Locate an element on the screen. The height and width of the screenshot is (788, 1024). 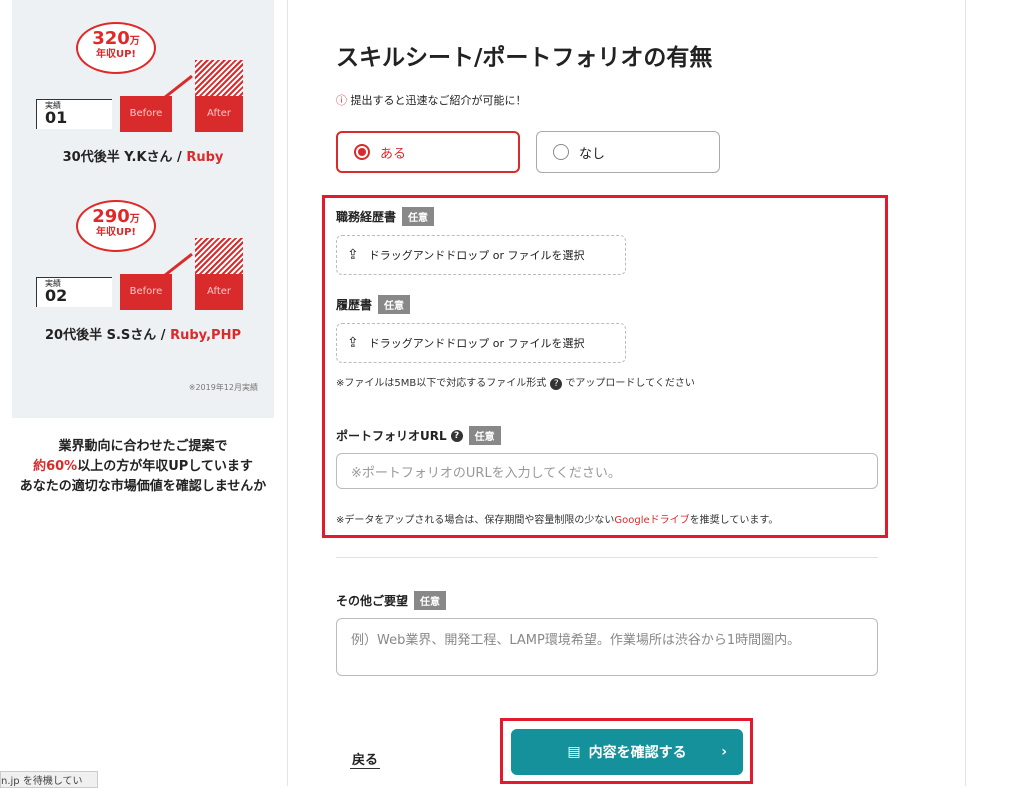
other-requests-textarea: 例）Web業界、開発工程、LAMP環境希望。作業場所は渋谷から1時間圏内。 is located at coordinates (607, 647).